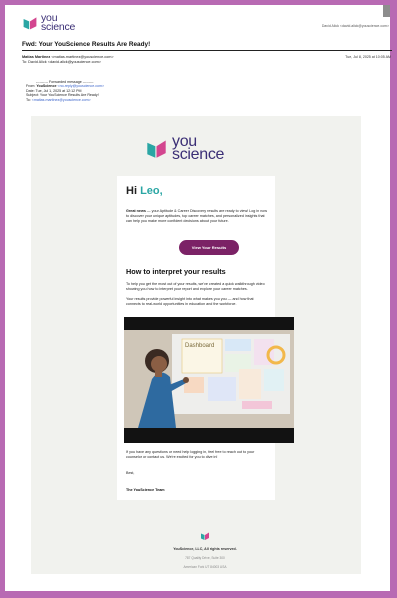 The width and height of the screenshot is (397, 598). Describe the element at coordinates (368, 57) in the screenshot. I see `email-datetime: Tue, Jul 8, 2025 at 10:05 AM` at that location.